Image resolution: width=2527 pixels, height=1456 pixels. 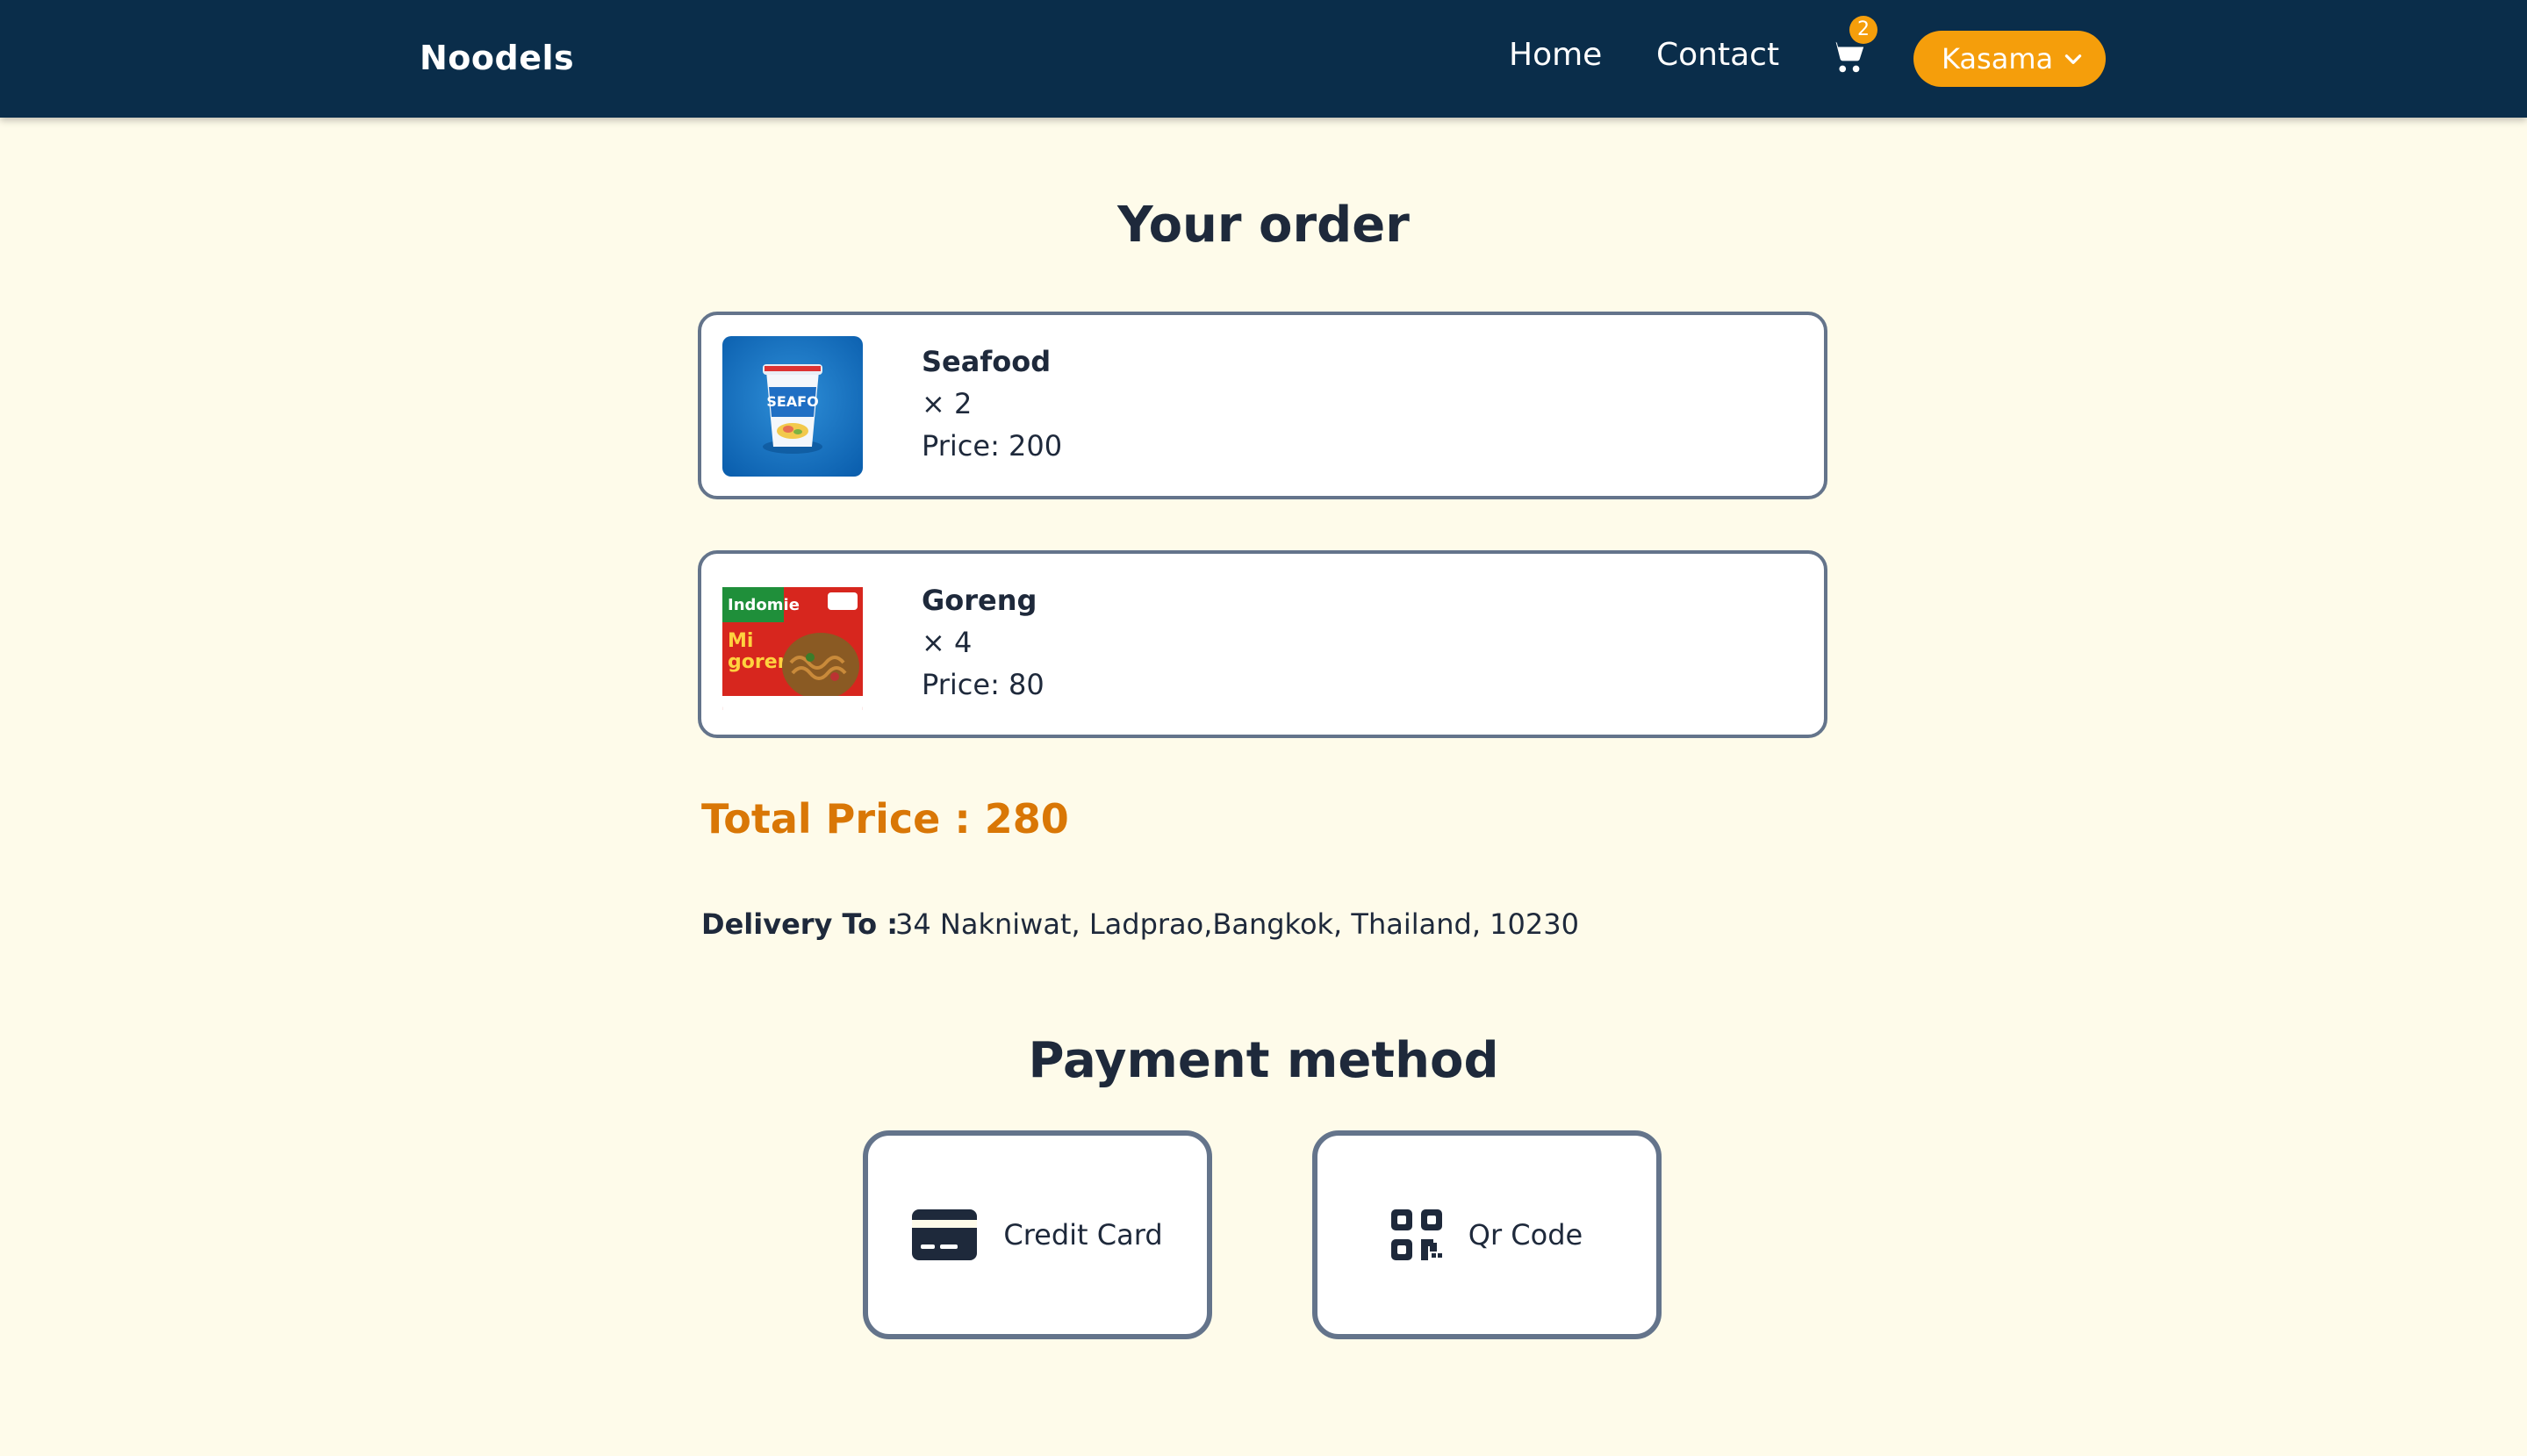 I want to click on credit-card-option: Credit Card, so click(x=1038, y=1234).